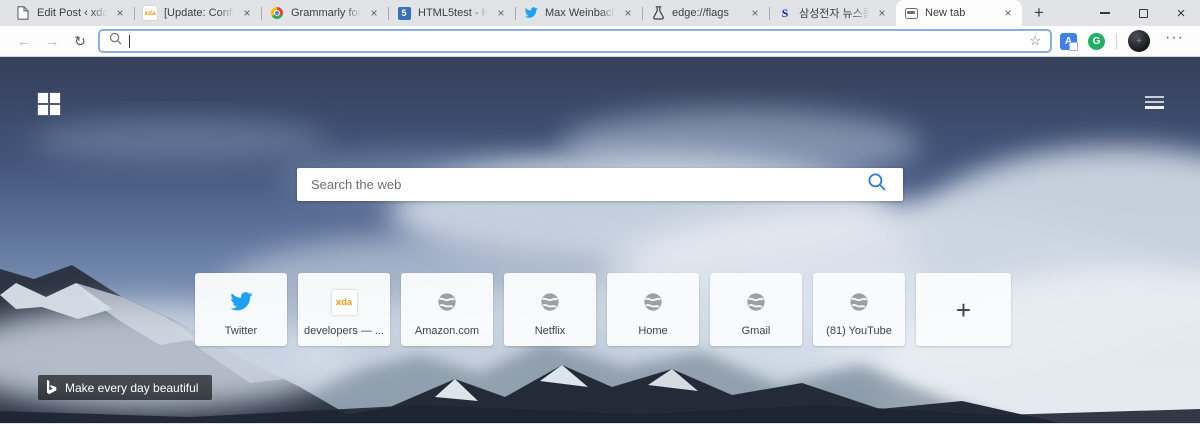 The height and width of the screenshot is (424, 1200). What do you see at coordinates (575, 41) in the screenshot?
I see `address-bar: ☆` at bounding box center [575, 41].